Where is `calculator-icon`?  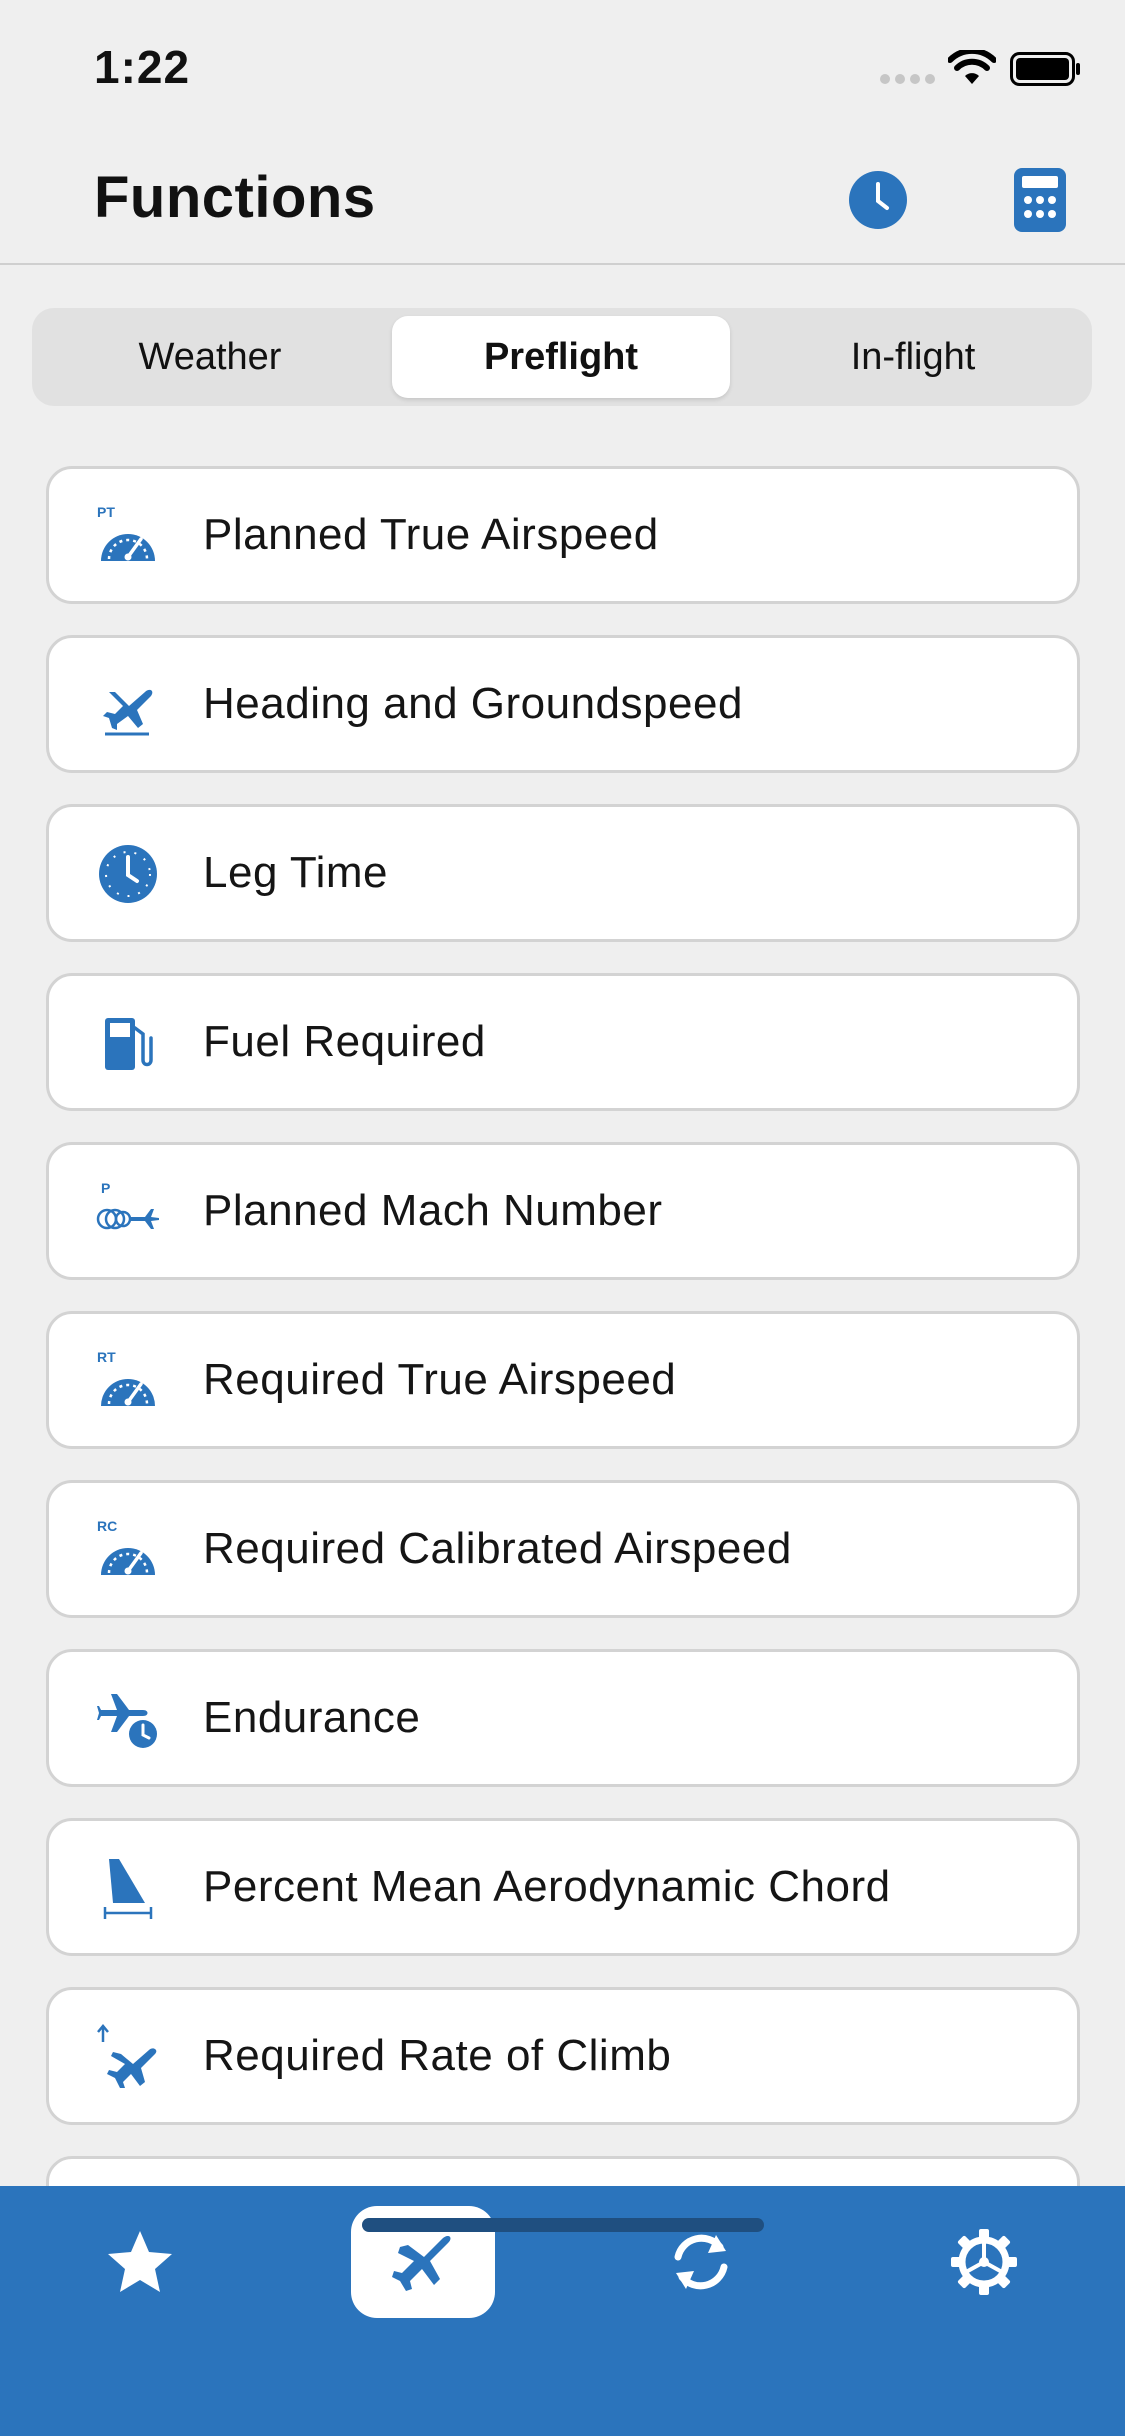
calculator-icon is located at coordinates (1040, 200).